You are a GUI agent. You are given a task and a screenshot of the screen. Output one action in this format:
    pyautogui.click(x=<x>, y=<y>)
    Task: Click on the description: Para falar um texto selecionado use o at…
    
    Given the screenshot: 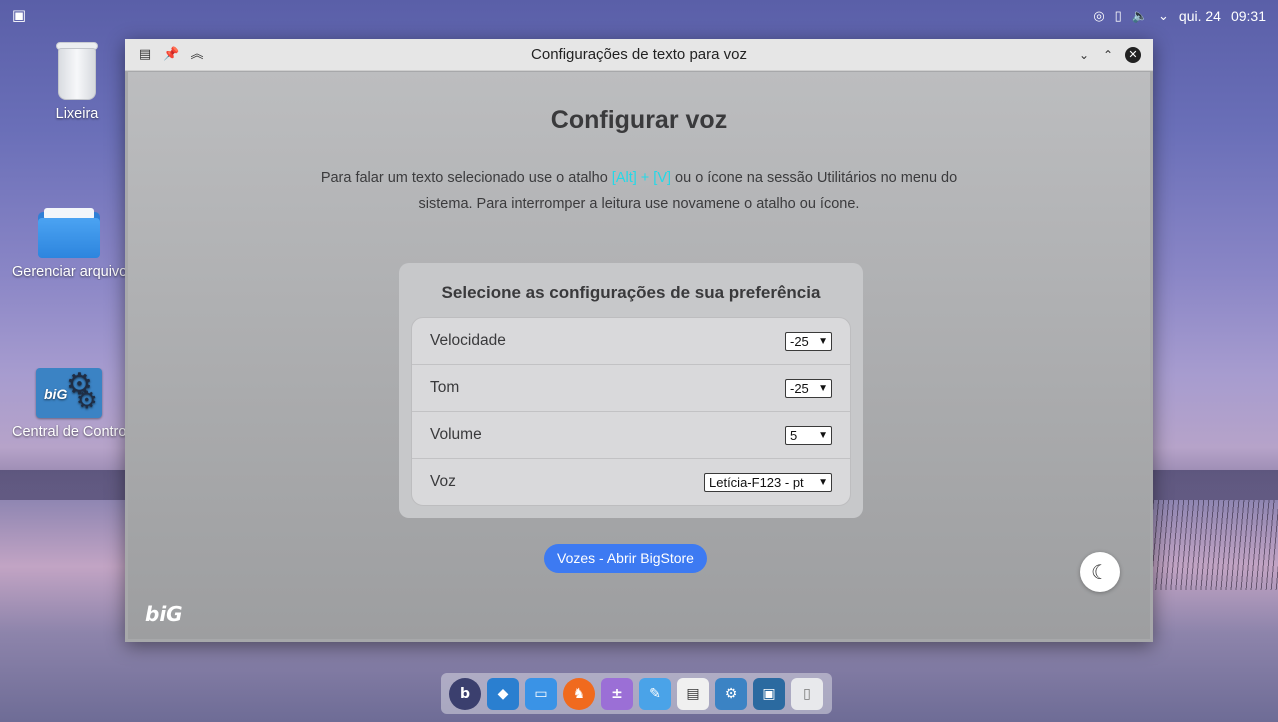 What is the action you would take?
    pyautogui.click(x=639, y=191)
    